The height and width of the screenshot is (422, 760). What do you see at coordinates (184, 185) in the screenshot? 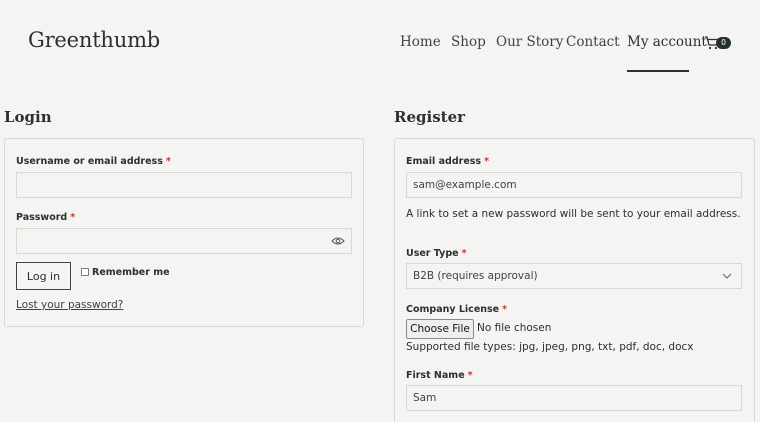
I see `username-input` at bounding box center [184, 185].